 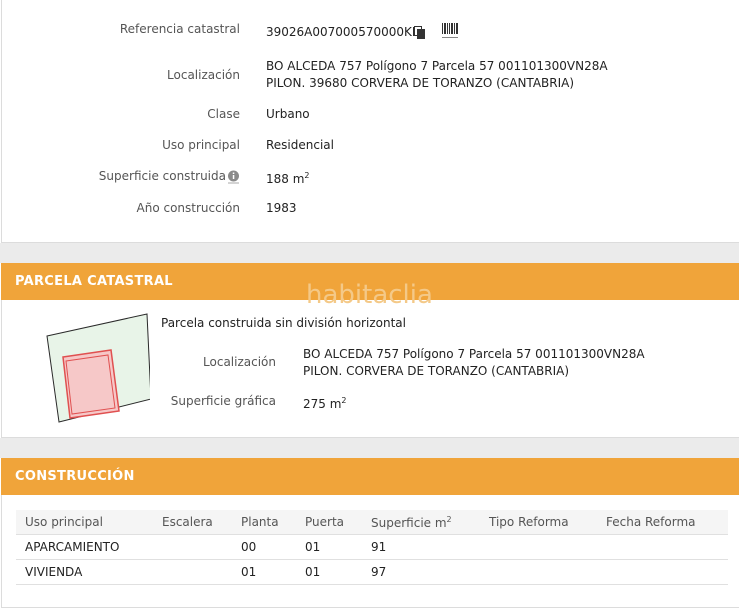 I want to click on cell-superficie: 97, so click(x=421, y=572).